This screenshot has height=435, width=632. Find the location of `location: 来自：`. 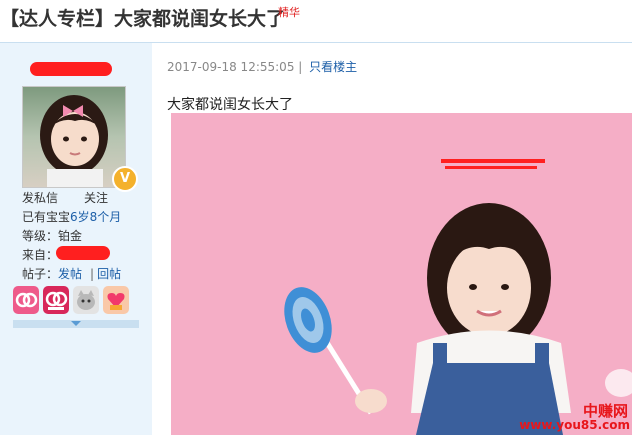

location: 来自： is located at coordinates (40, 254).